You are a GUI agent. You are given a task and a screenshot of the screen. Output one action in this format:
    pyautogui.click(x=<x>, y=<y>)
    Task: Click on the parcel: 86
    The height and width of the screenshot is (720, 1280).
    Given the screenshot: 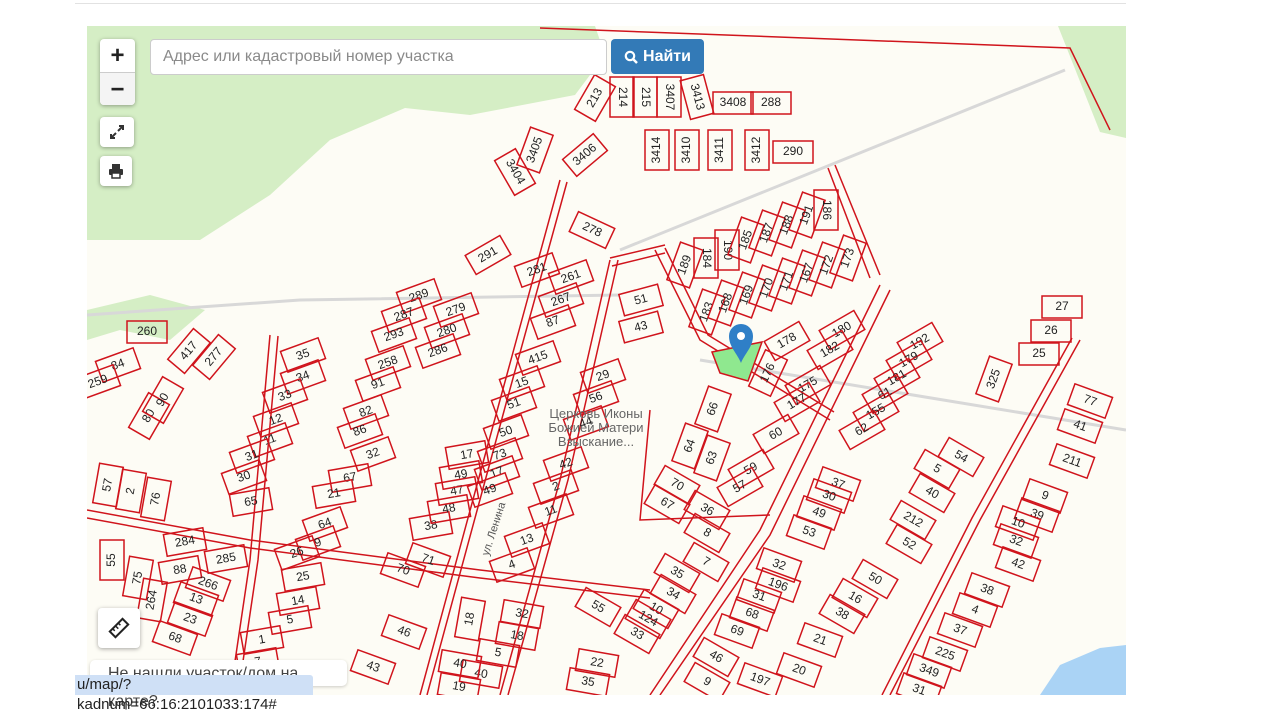 What is the action you would take?
    pyautogui.click(x=360, y=431)
    